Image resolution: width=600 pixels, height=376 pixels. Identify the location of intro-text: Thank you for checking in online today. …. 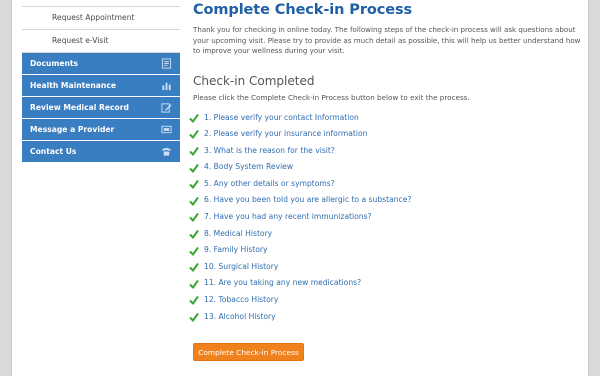
(387, 40).